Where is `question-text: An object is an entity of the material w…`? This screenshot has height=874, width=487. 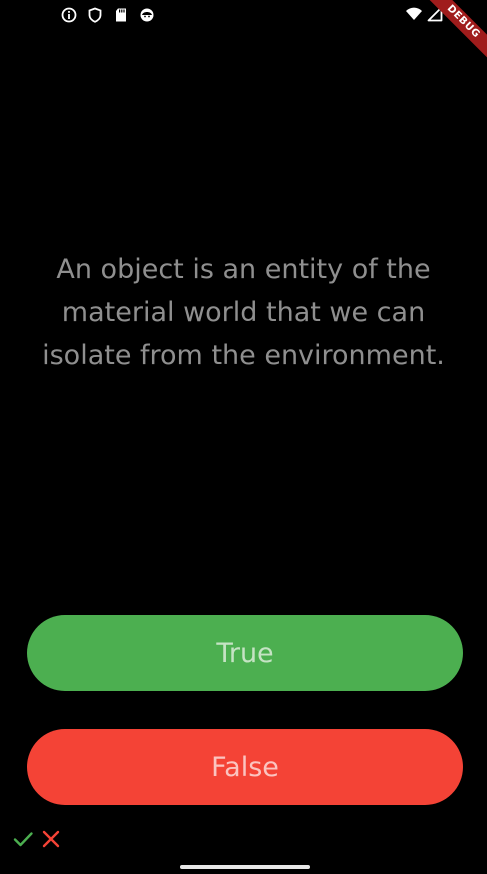
question-text: An object is an entity of the material w… is located at coordinates (243, 312).